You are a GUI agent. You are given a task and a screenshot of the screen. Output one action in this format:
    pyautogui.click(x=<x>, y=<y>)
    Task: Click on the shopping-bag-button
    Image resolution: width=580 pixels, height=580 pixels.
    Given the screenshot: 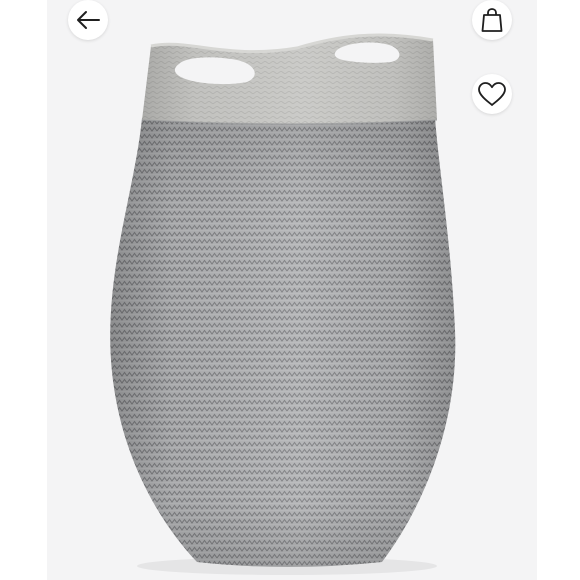 What is the action you would take?
    pyautogui.click(x=492, y=20)
    